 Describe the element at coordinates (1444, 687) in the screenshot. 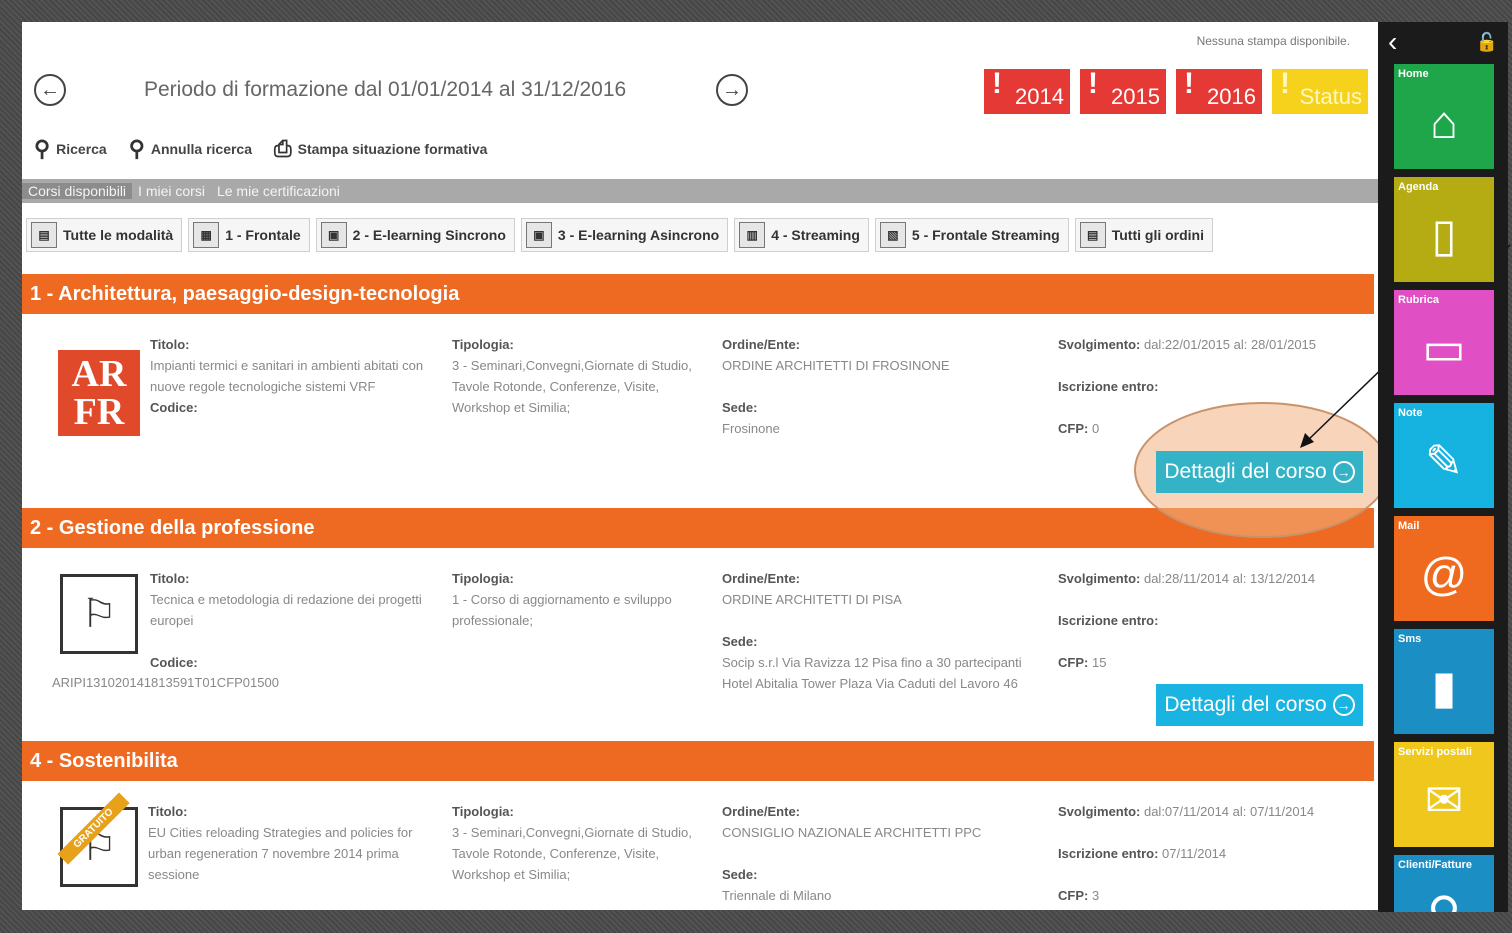

I see `phone-icon: ▮` at that location.